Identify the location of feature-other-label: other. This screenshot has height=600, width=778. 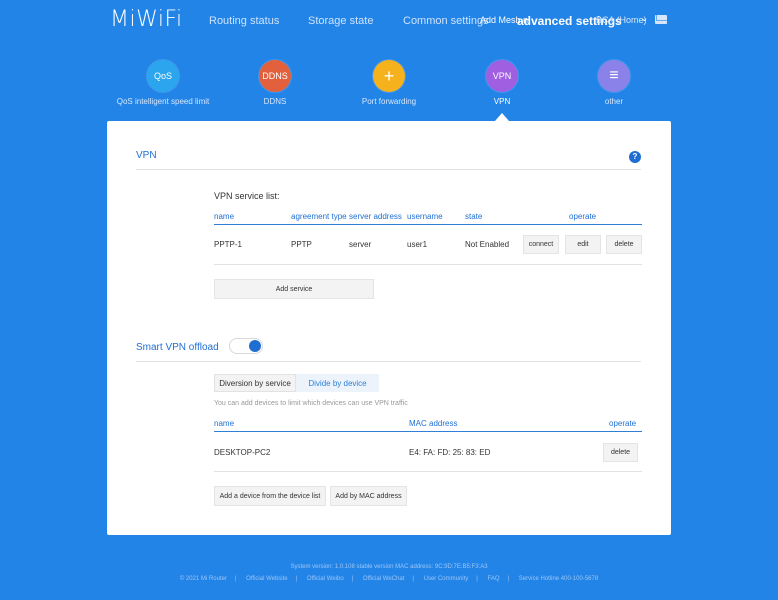
(614, 101).